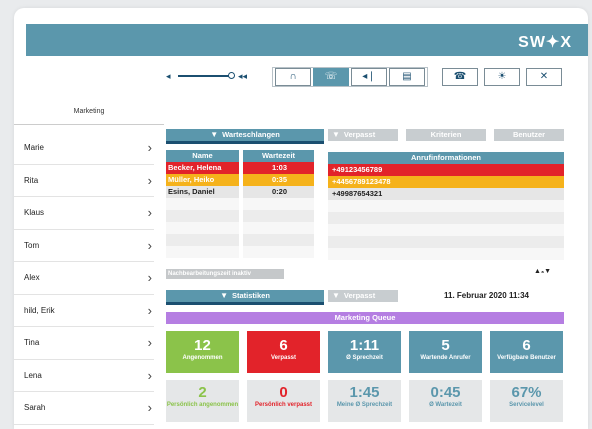  Describe the element at coordinates (278, 168) in the screenshot. I see `queue-wait-cell: 1:03` at that location.